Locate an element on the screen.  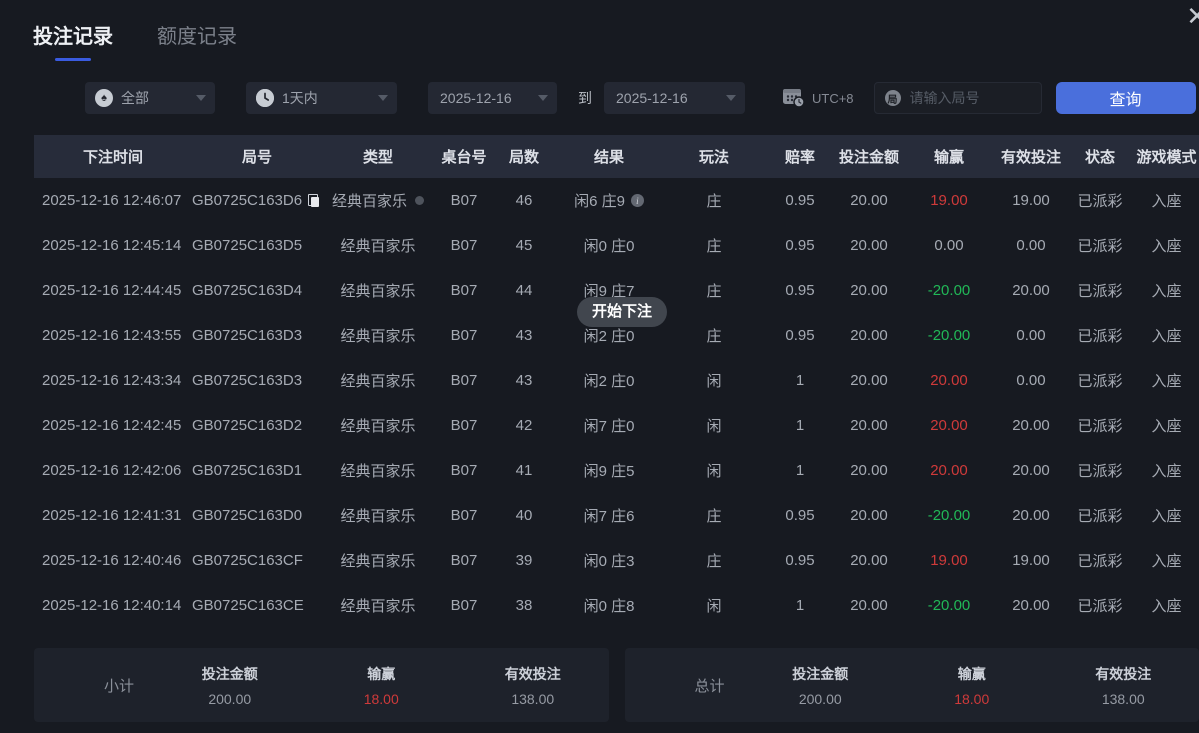
cell-bet-time: 2025-12-16 12:40:46 is located at coordinates (112, 560).